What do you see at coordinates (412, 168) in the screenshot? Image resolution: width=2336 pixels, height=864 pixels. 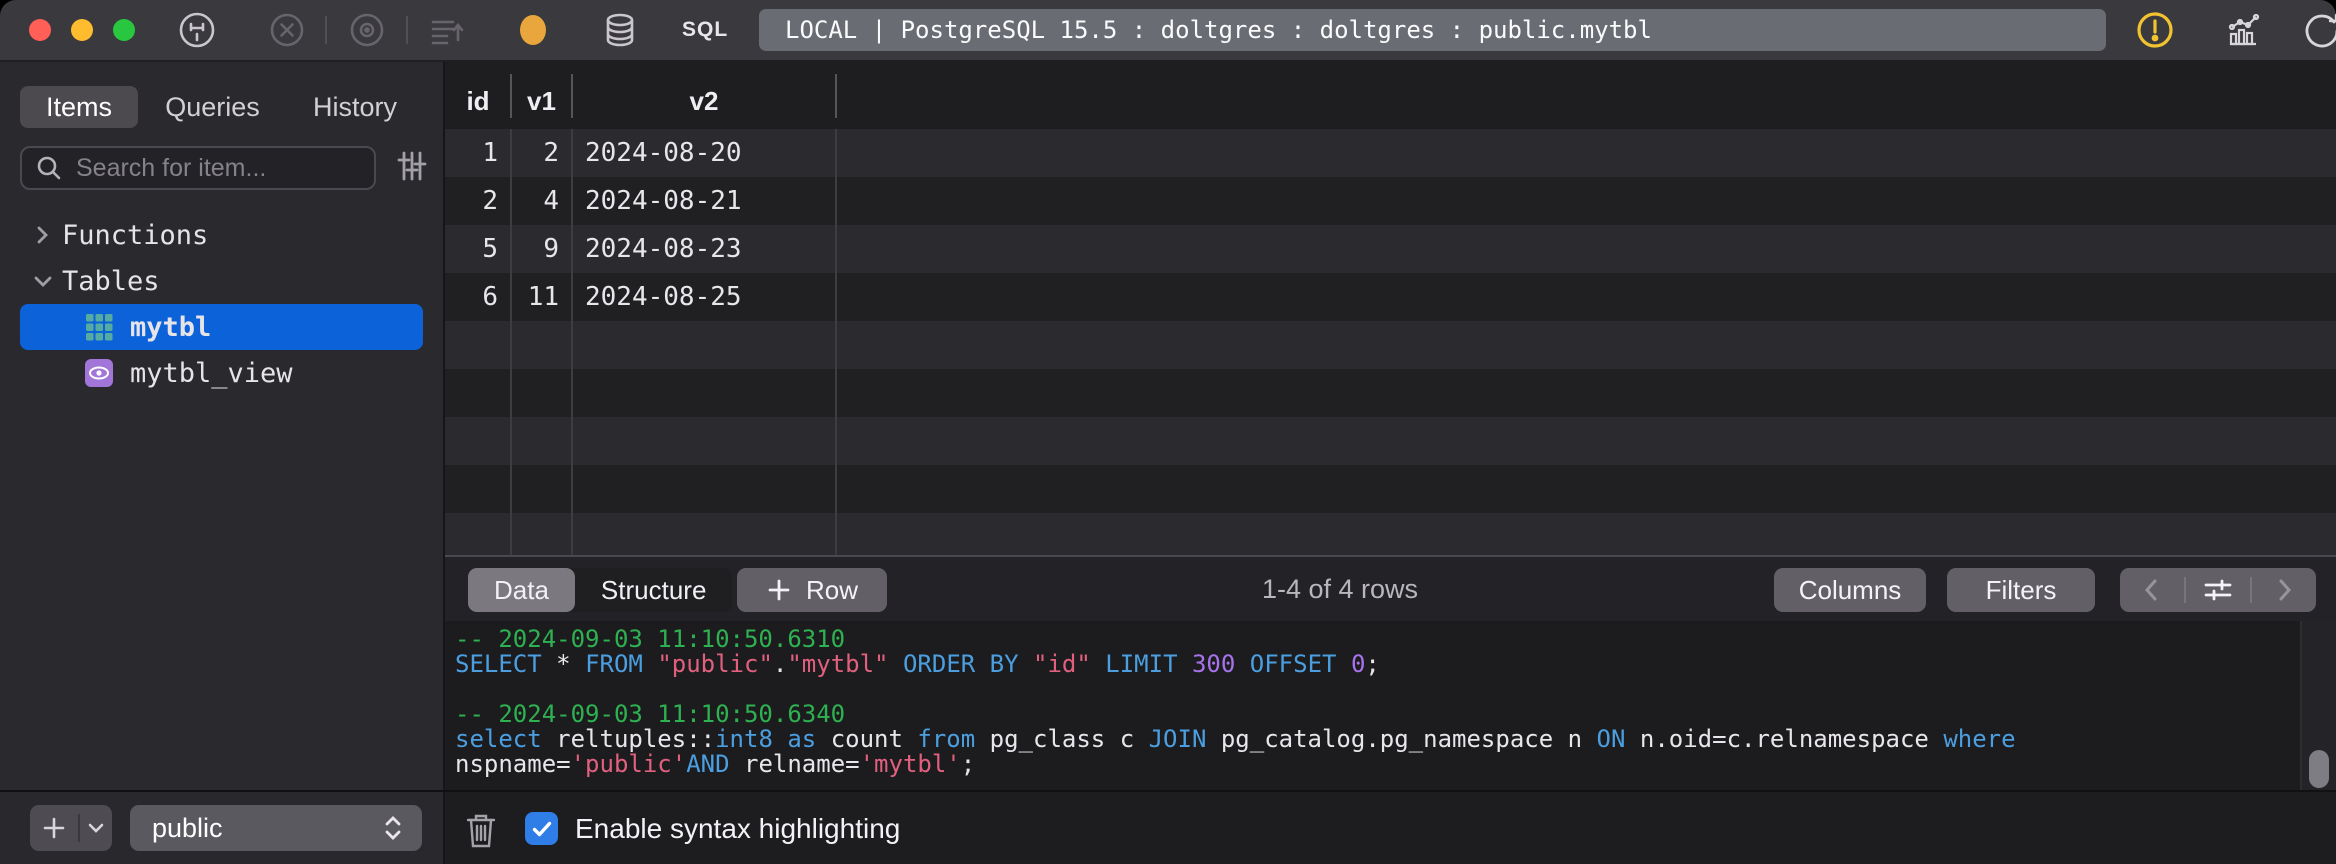 I see `list-filter-icon` at bounding box center [412, 168].